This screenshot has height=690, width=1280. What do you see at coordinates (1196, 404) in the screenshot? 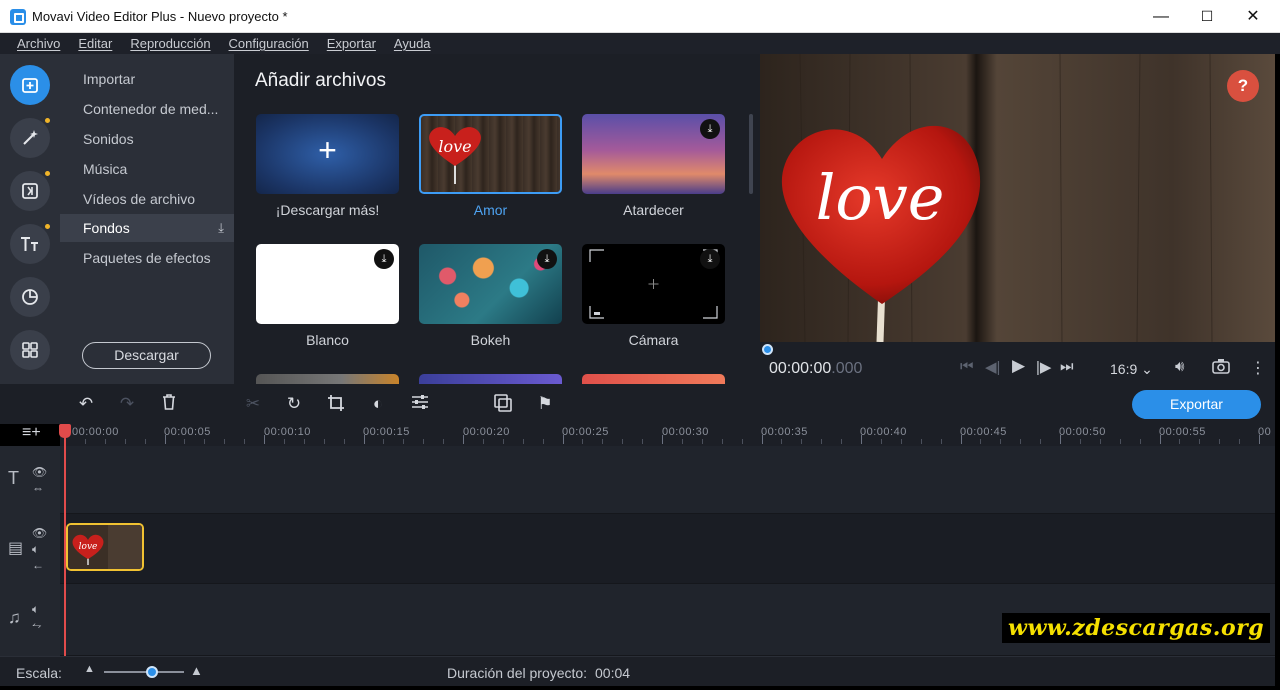
I see `export-button: Exportar` at bounding box center [1196, 404].